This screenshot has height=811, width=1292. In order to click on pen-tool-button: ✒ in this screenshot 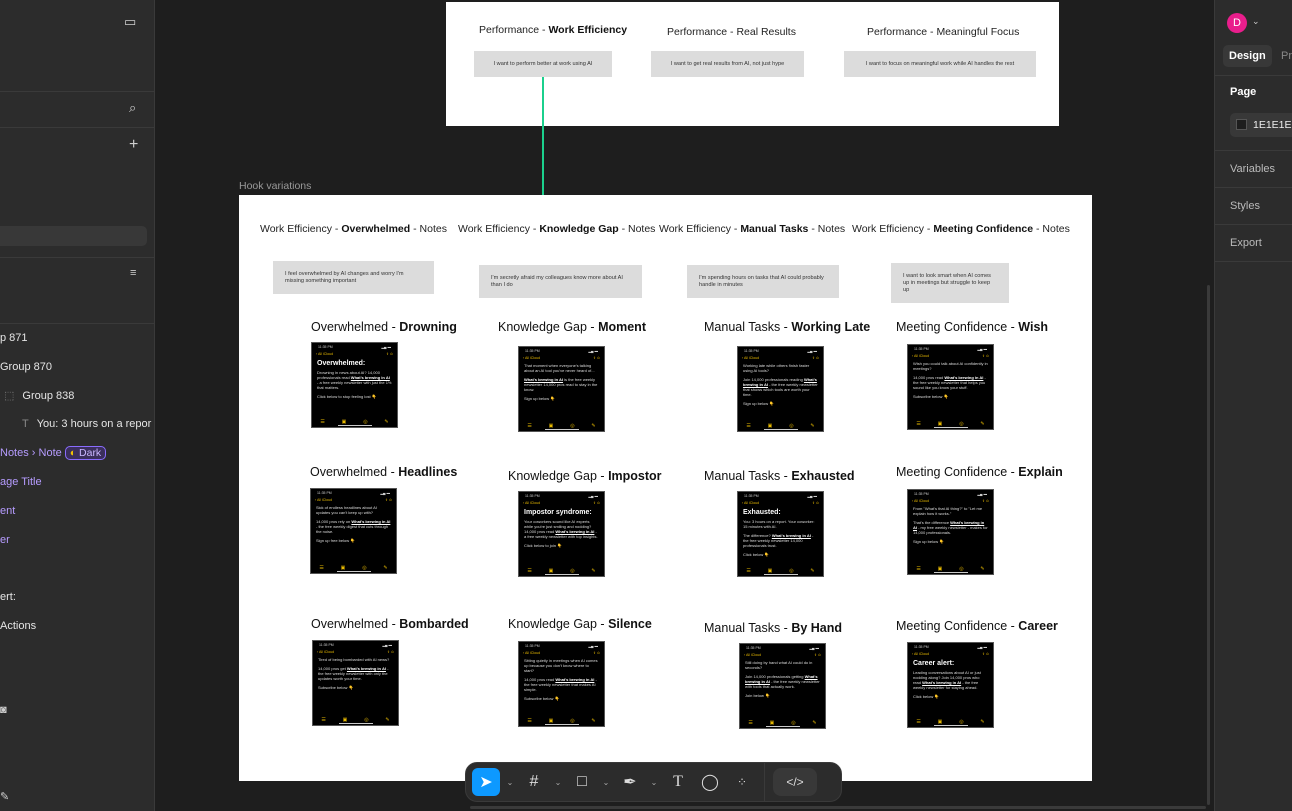, I will do `click(630, 782)`.